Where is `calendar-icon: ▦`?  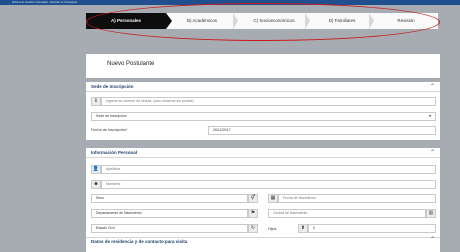 calendar-icon: ▦ is located at coordinates (273, 198).